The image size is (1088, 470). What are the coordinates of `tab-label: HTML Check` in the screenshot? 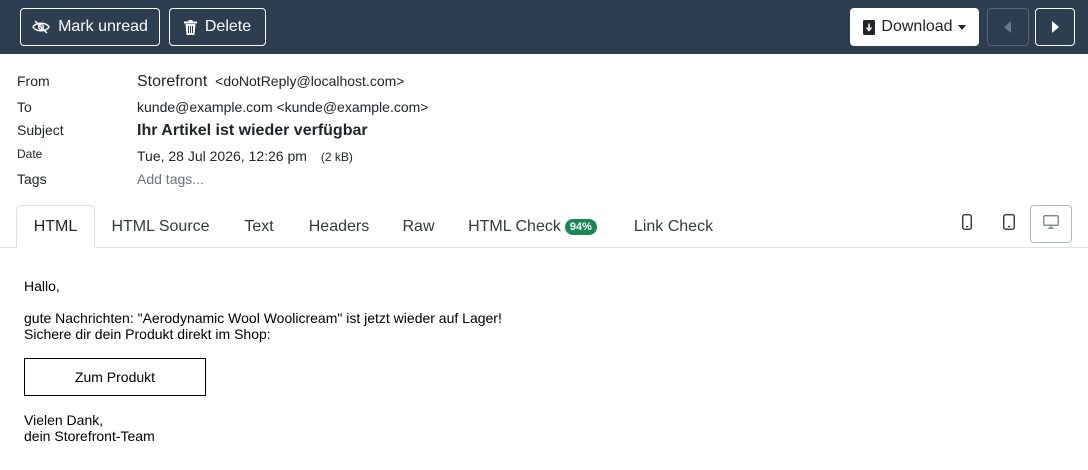 It's located at (514, 226).